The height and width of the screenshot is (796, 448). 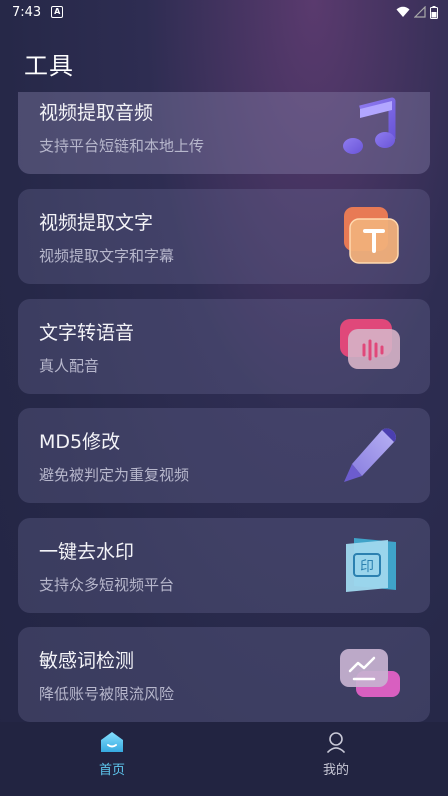 What do you see at coordinates (49, 66) in the screenshot?
I see `page-title: 工具` at bounding box center [49, 66].